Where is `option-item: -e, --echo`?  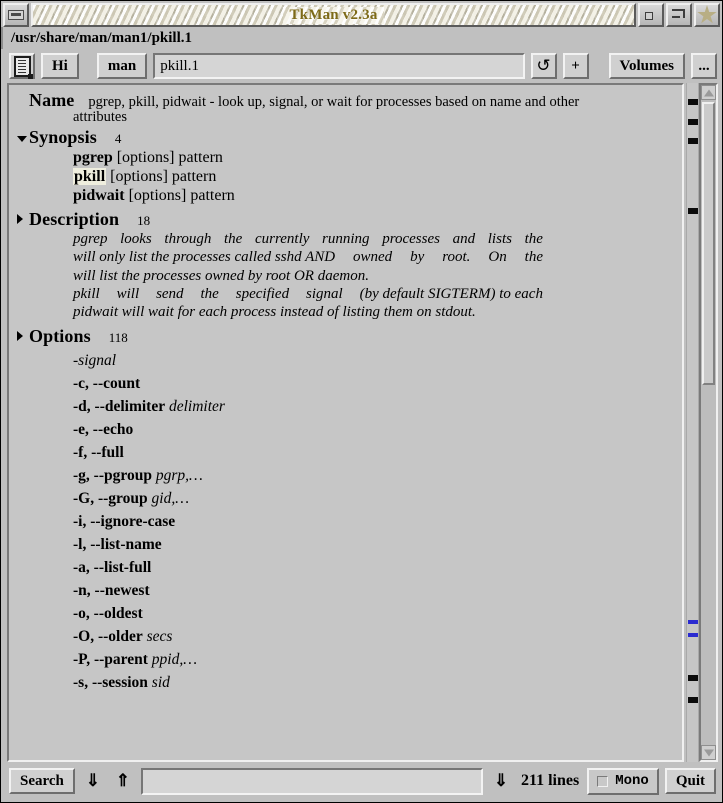 option-item: -e, --echo is located at coordinates (347, 430).